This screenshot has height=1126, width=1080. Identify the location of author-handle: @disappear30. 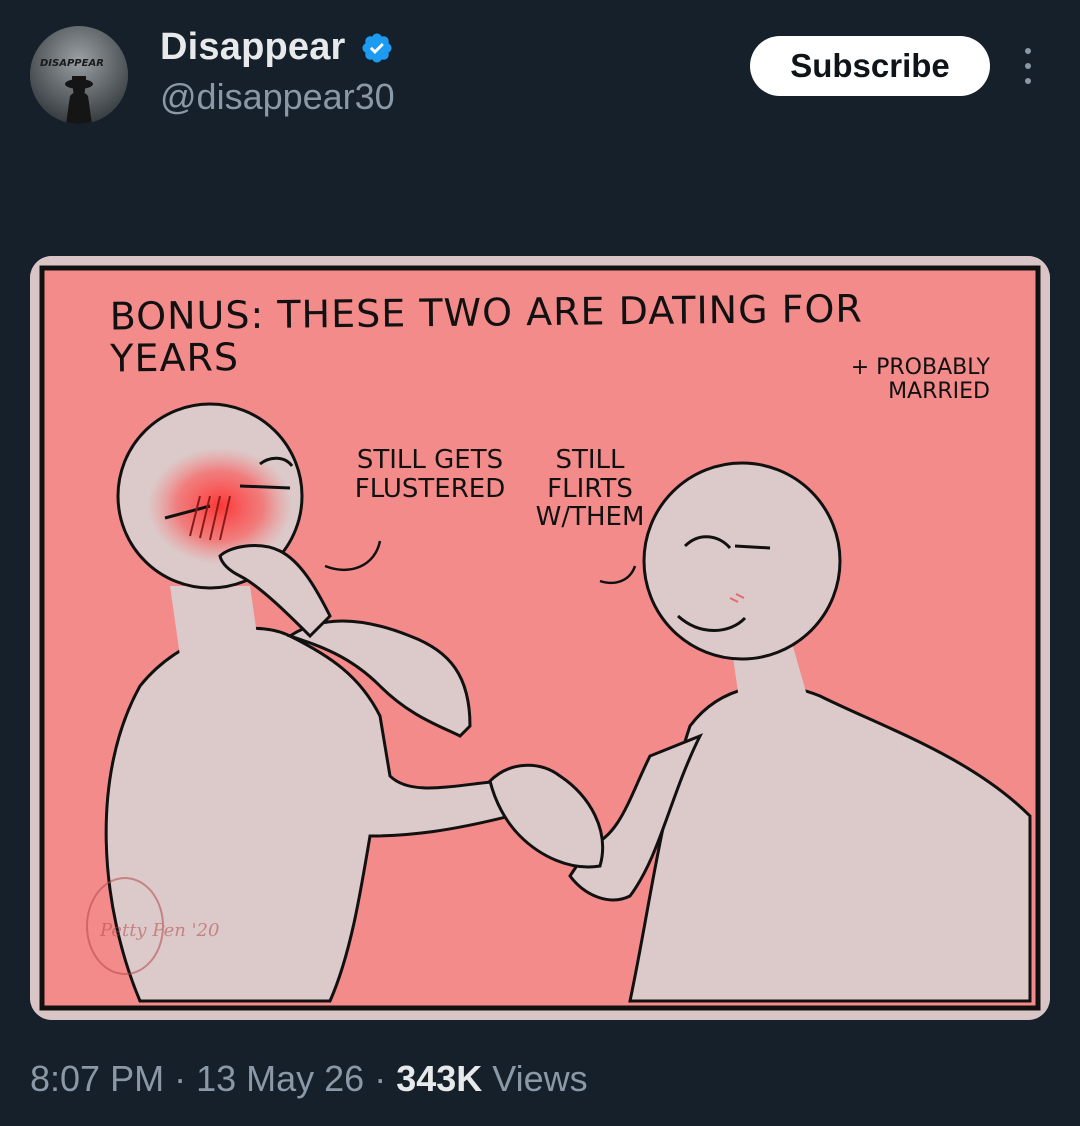
(277, 97).